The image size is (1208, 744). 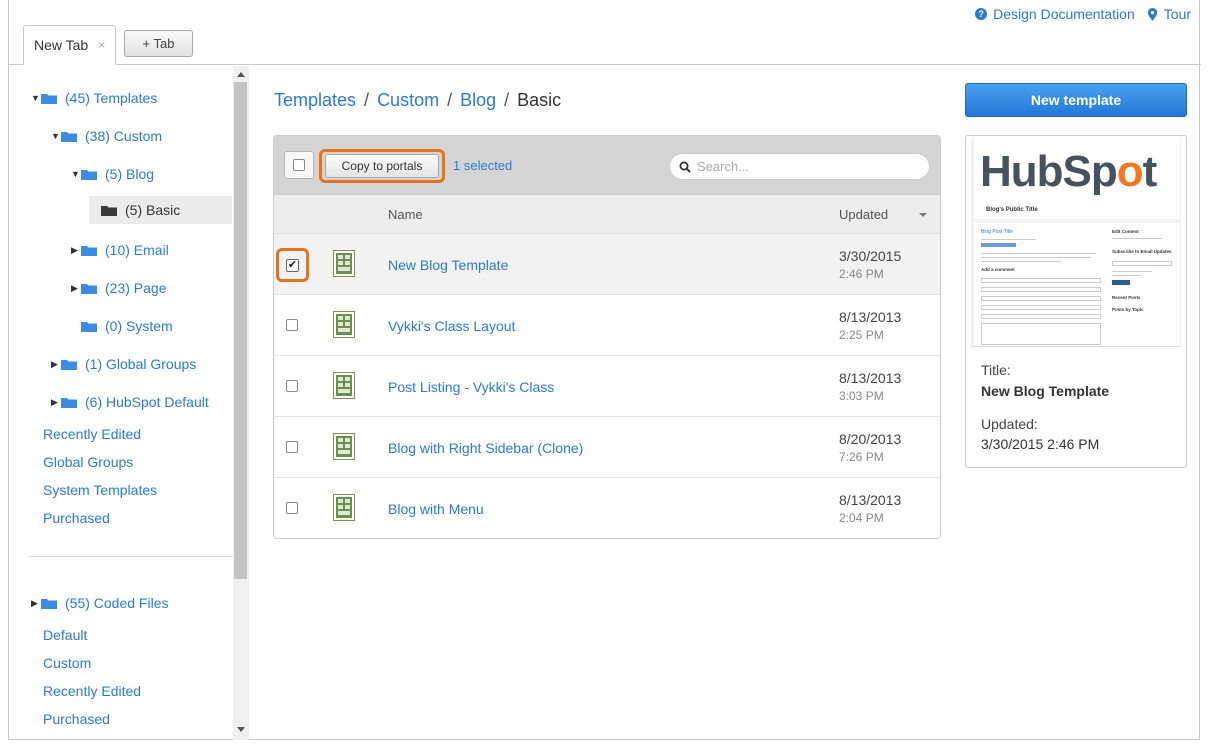 I want to click on tree-item-label: (10) Email, so click(x=137, y=250).